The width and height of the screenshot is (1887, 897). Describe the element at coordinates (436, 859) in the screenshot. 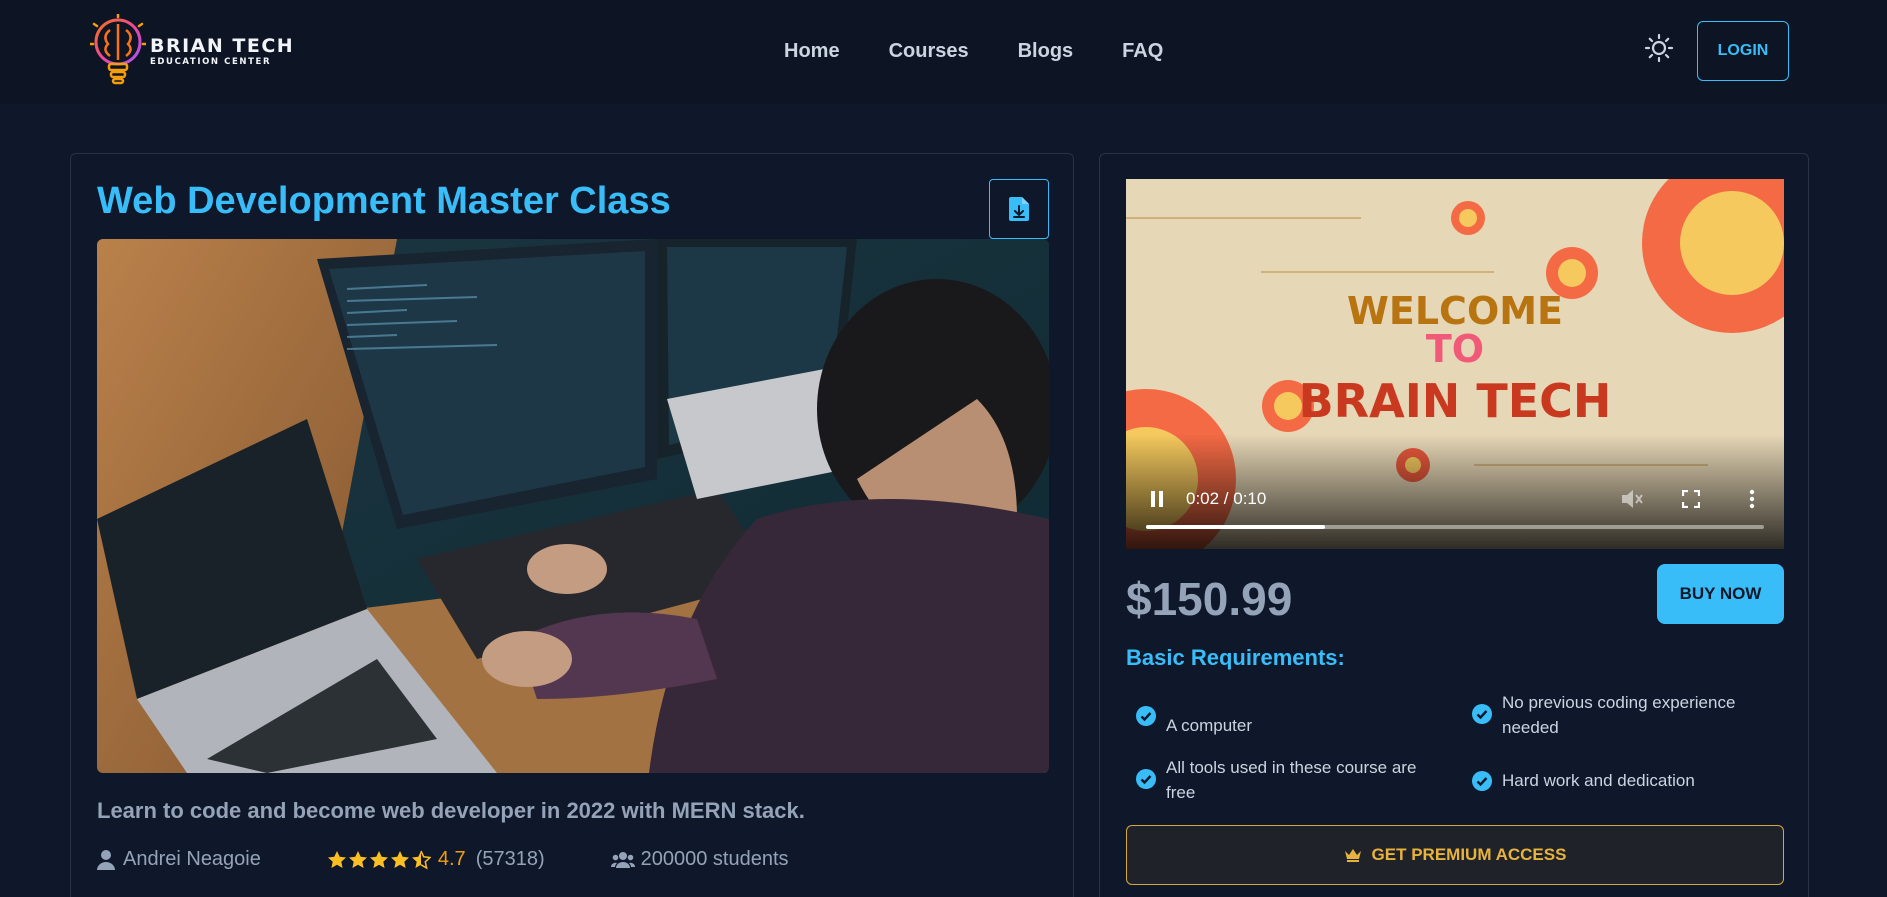

I see `course-rating: 4.7 (57318)` at that location.